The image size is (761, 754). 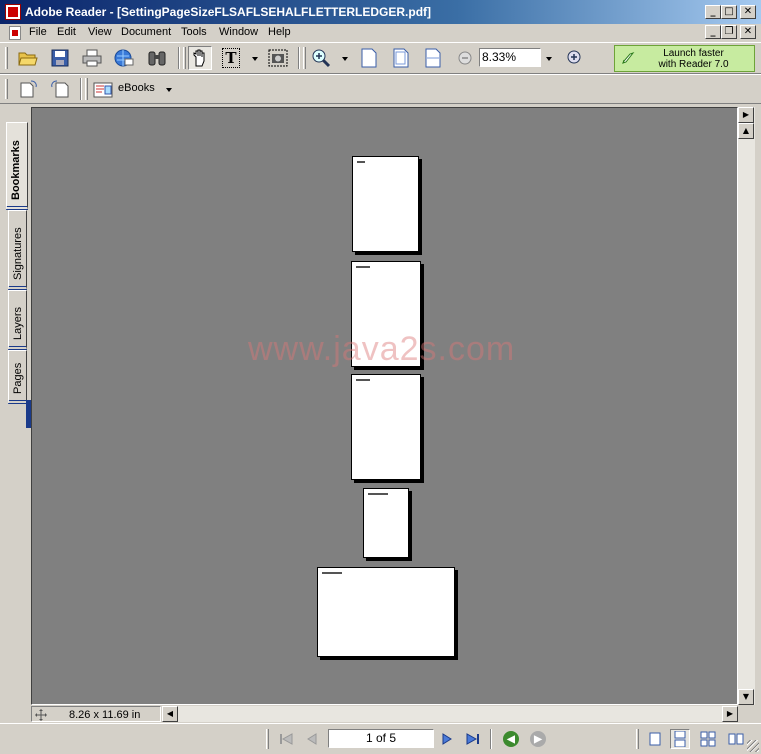 I want to click on fit-page-icon, so click(x=401, y=58).